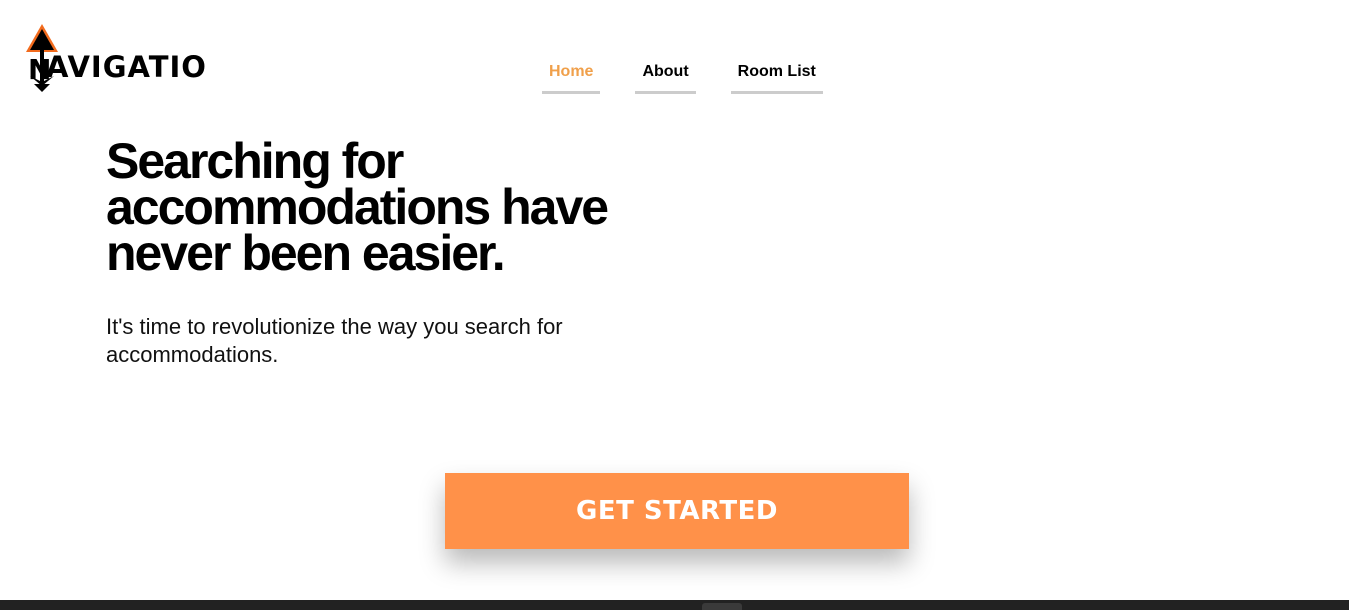  Describe the element at coordinates (677, 511) in the screenshot. I see `get-started-button: GET STARTED` at that location.